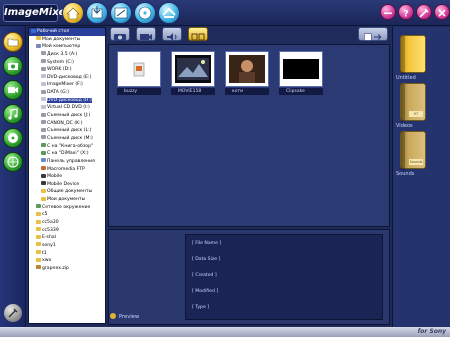  I want to click on tree-item: CANON_DC (K:), so click(67, 124).